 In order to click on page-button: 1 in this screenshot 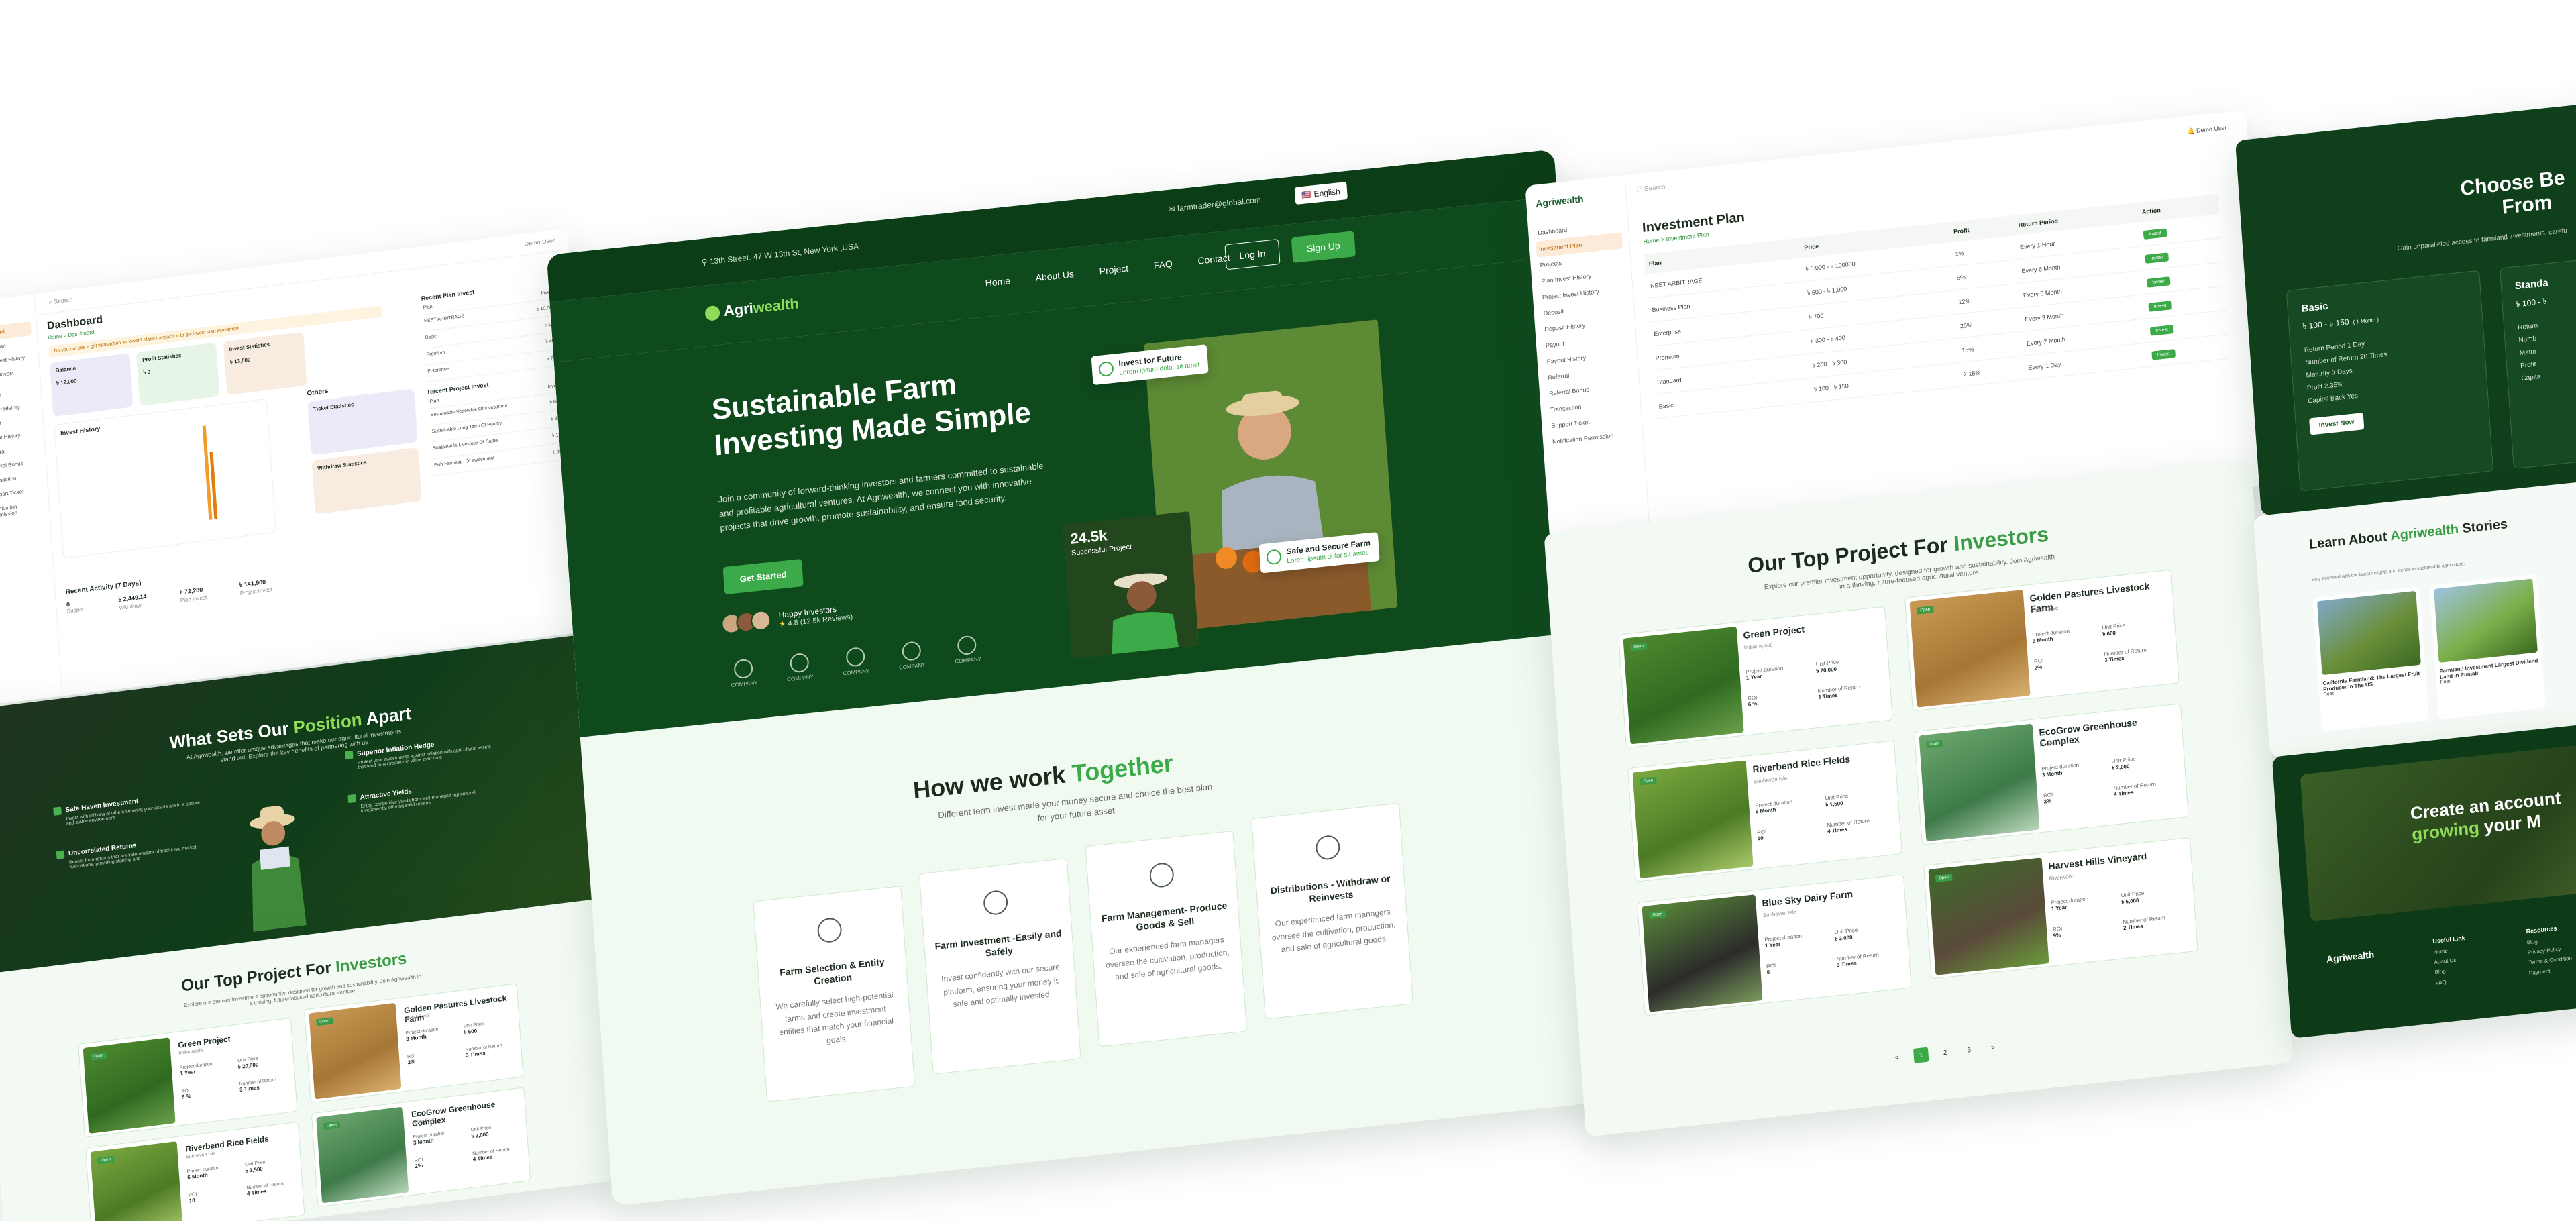, I will do `click(1921, 1055)`.